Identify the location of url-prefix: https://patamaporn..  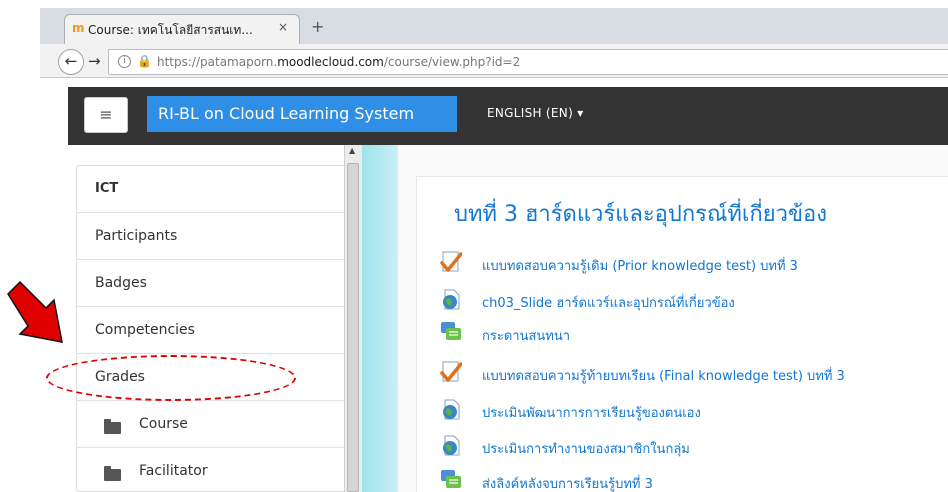
(217, 62).